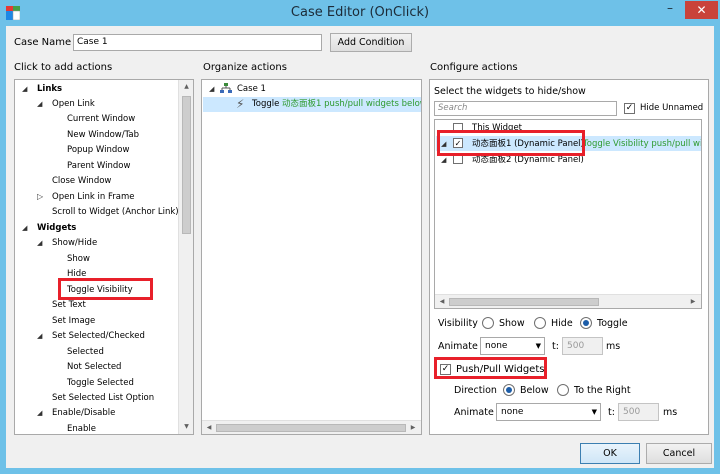 This screenshot has height=474, width=720. What do you see at coordinates (266, 104) in the screenshot?
I see `action-prefix: Toggle` at bounding box center [266, 104].